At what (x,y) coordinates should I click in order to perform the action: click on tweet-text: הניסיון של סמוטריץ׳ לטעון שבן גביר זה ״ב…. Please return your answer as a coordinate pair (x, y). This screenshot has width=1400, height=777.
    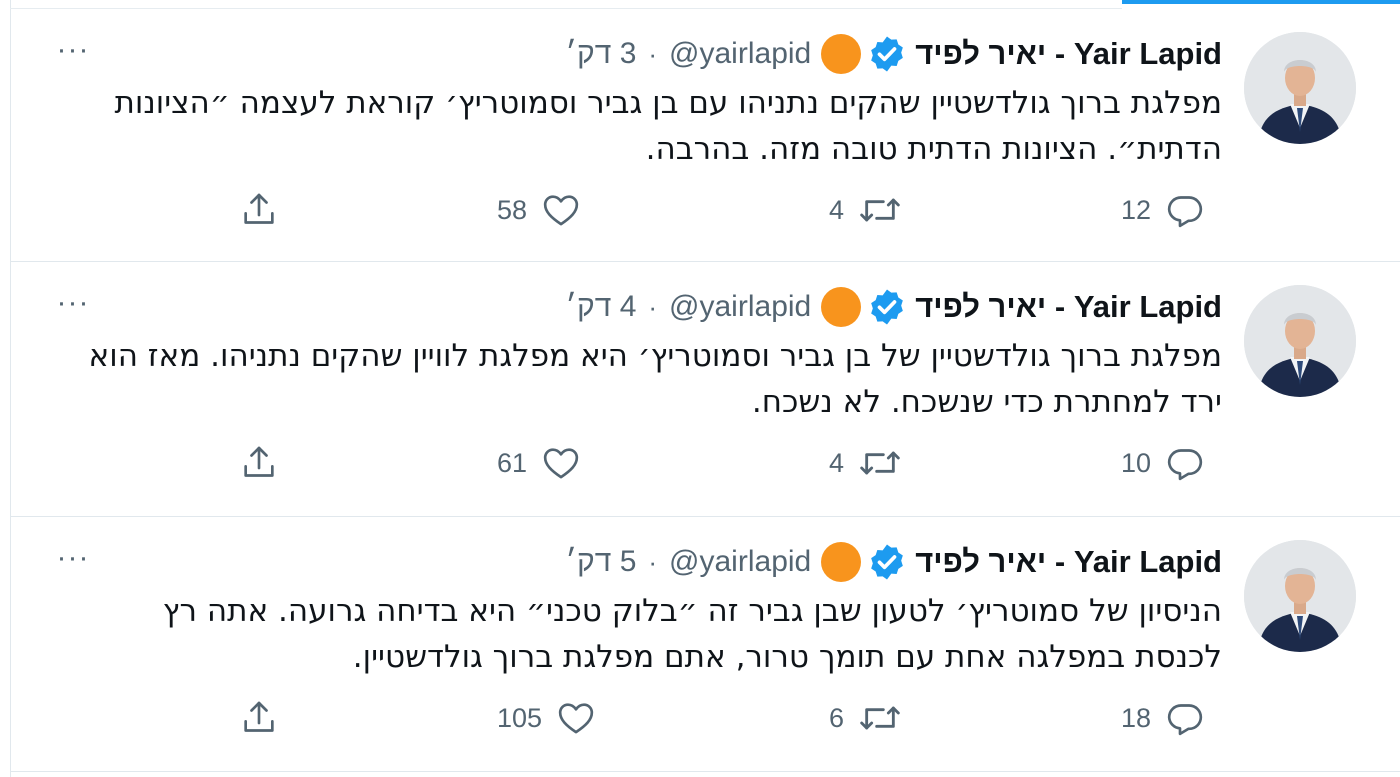
    Looking at the image, I should click on (692, 634).